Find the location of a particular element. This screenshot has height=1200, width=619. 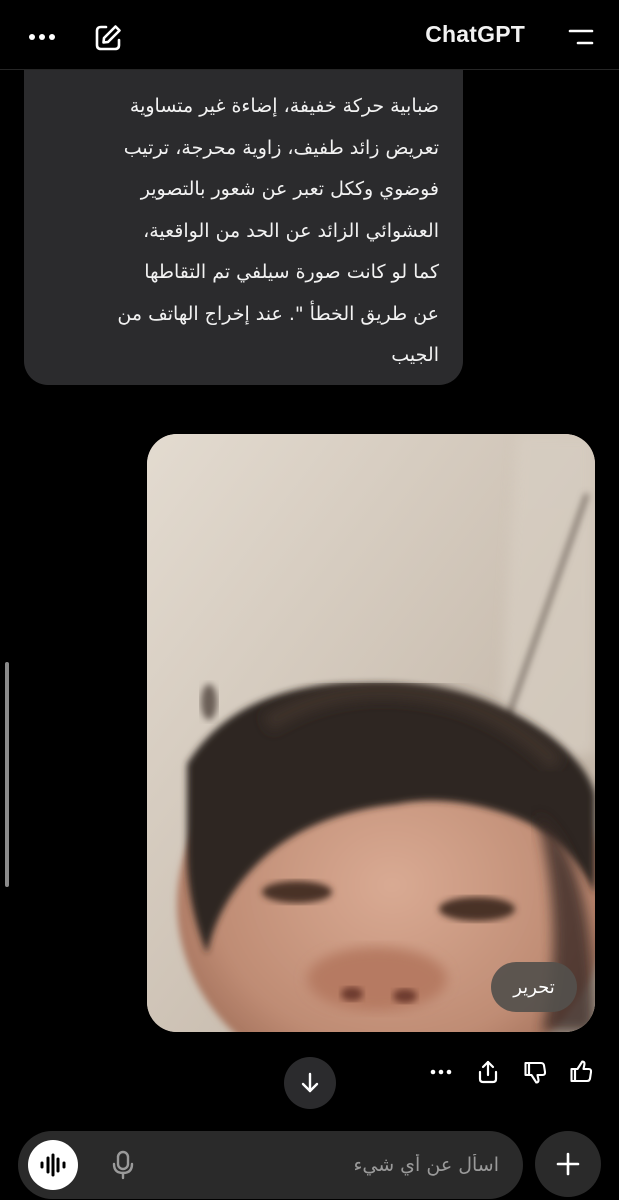

microphone-icon is located at coordinates (123, 1165).